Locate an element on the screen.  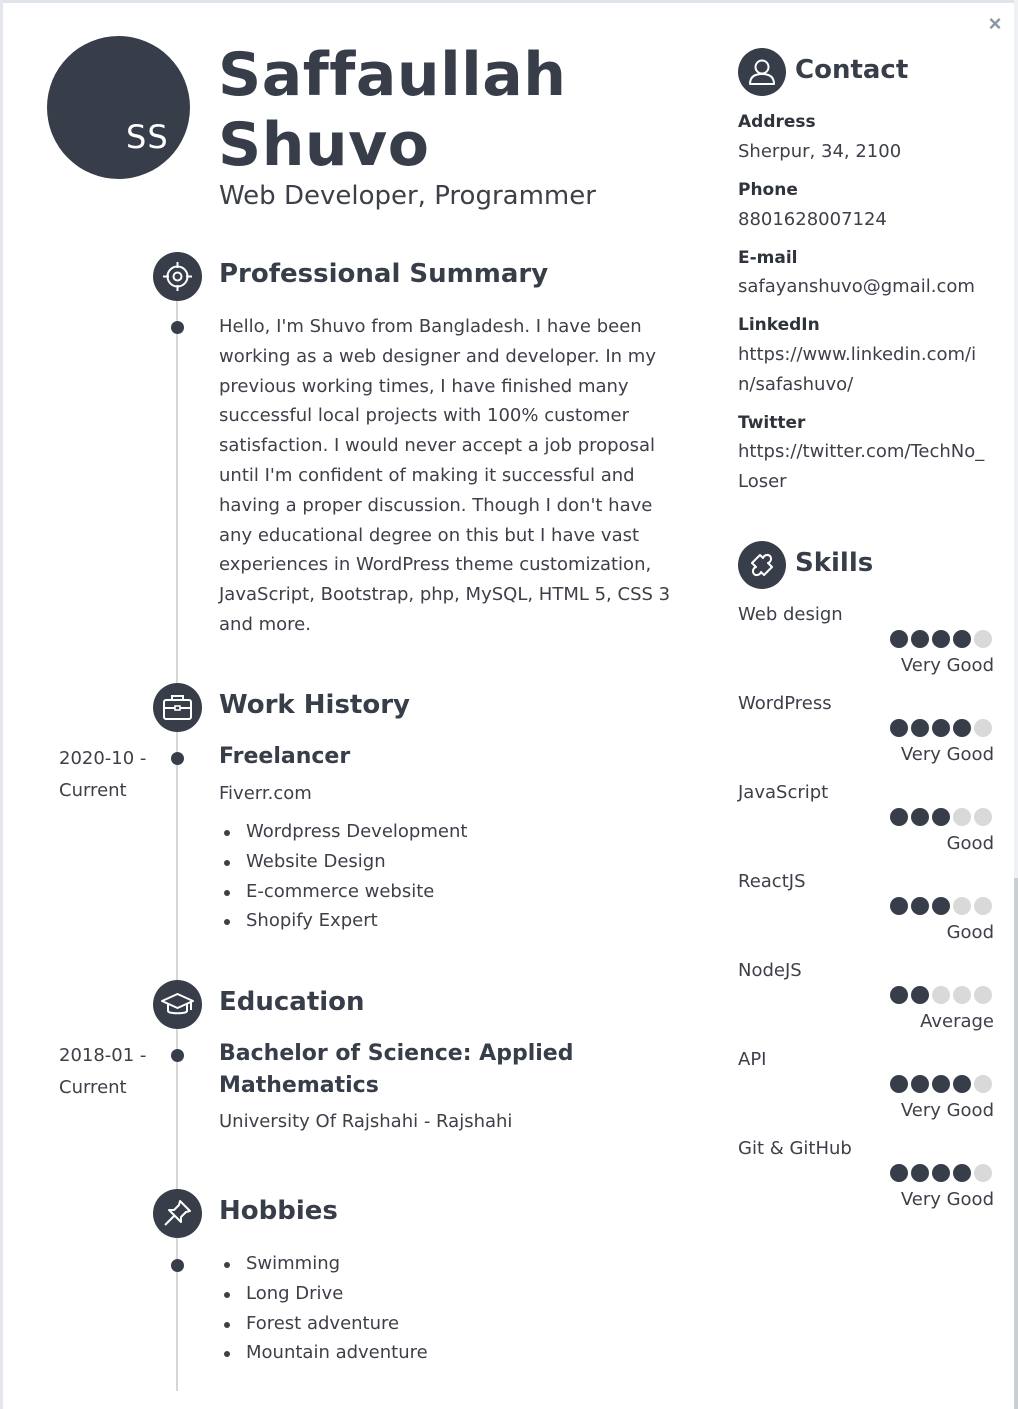
list-item: Shopify Expert is located at coordinates (343, 921).